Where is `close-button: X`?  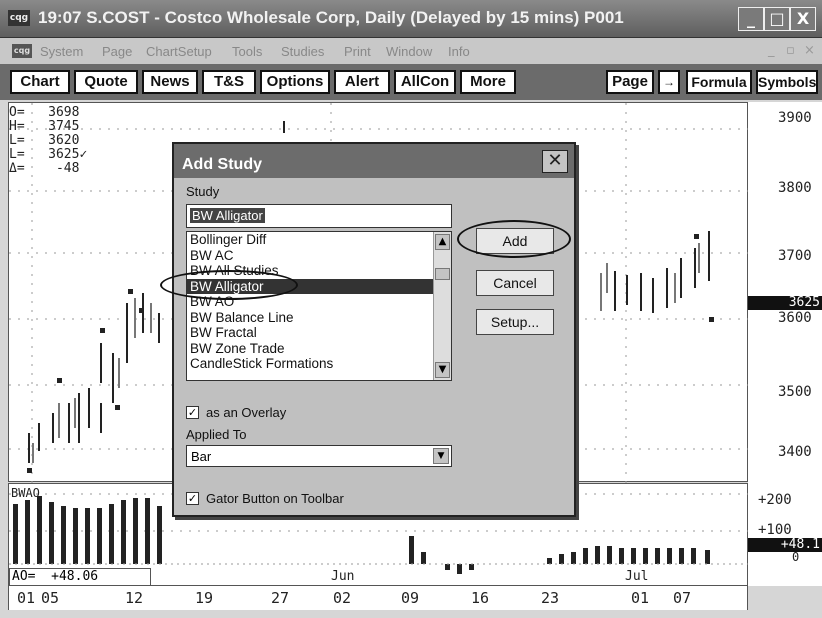 close-button: X is located at coordinates (803, 19).